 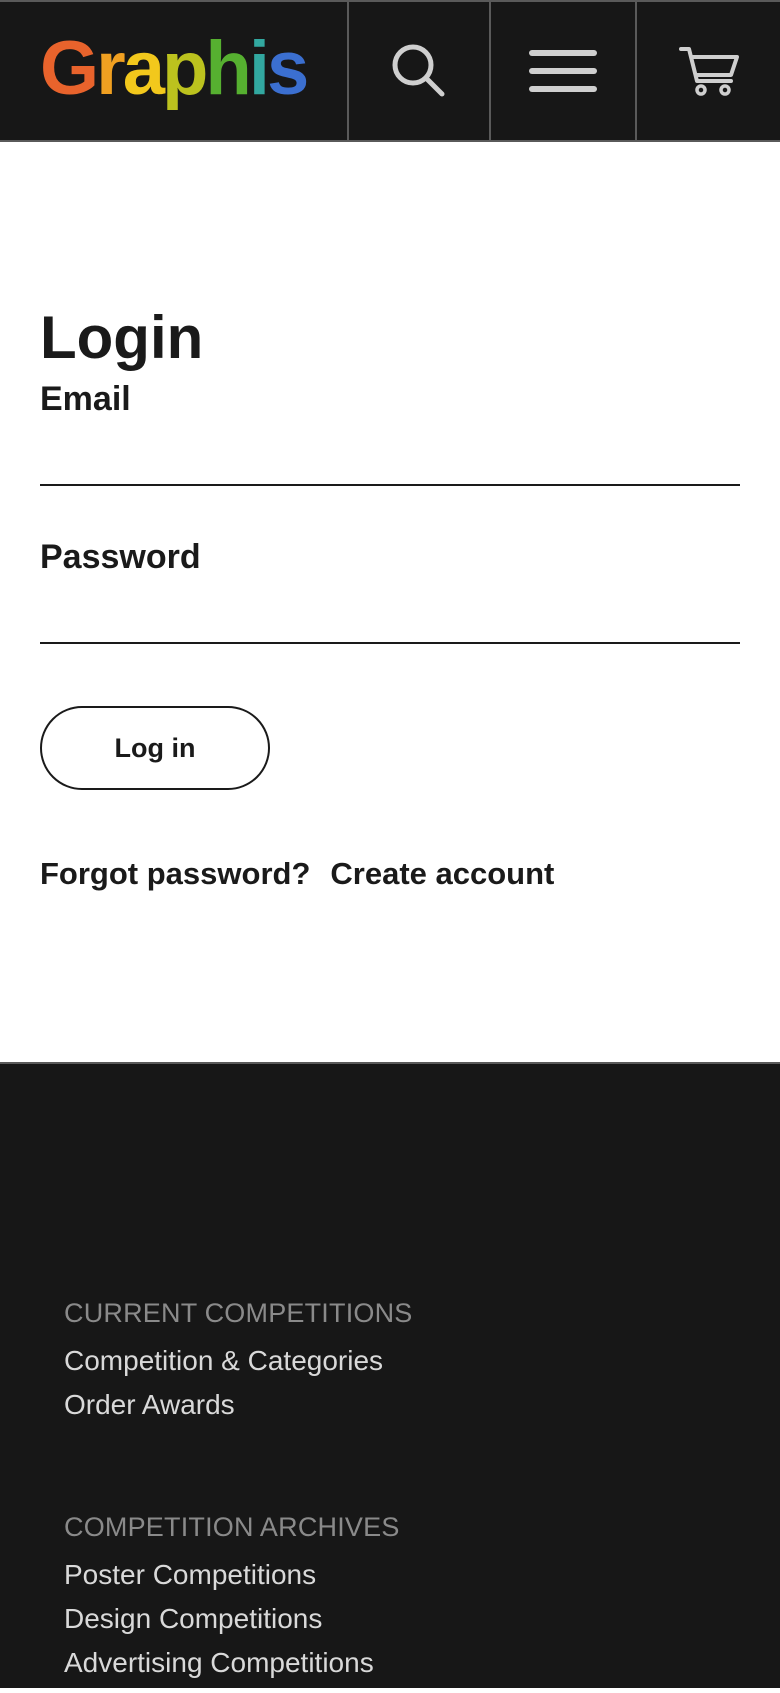 What do you see at coordinates (184, 68) in the screenshot?
I see `logo-letter: p` at bounding box center [184, 68].